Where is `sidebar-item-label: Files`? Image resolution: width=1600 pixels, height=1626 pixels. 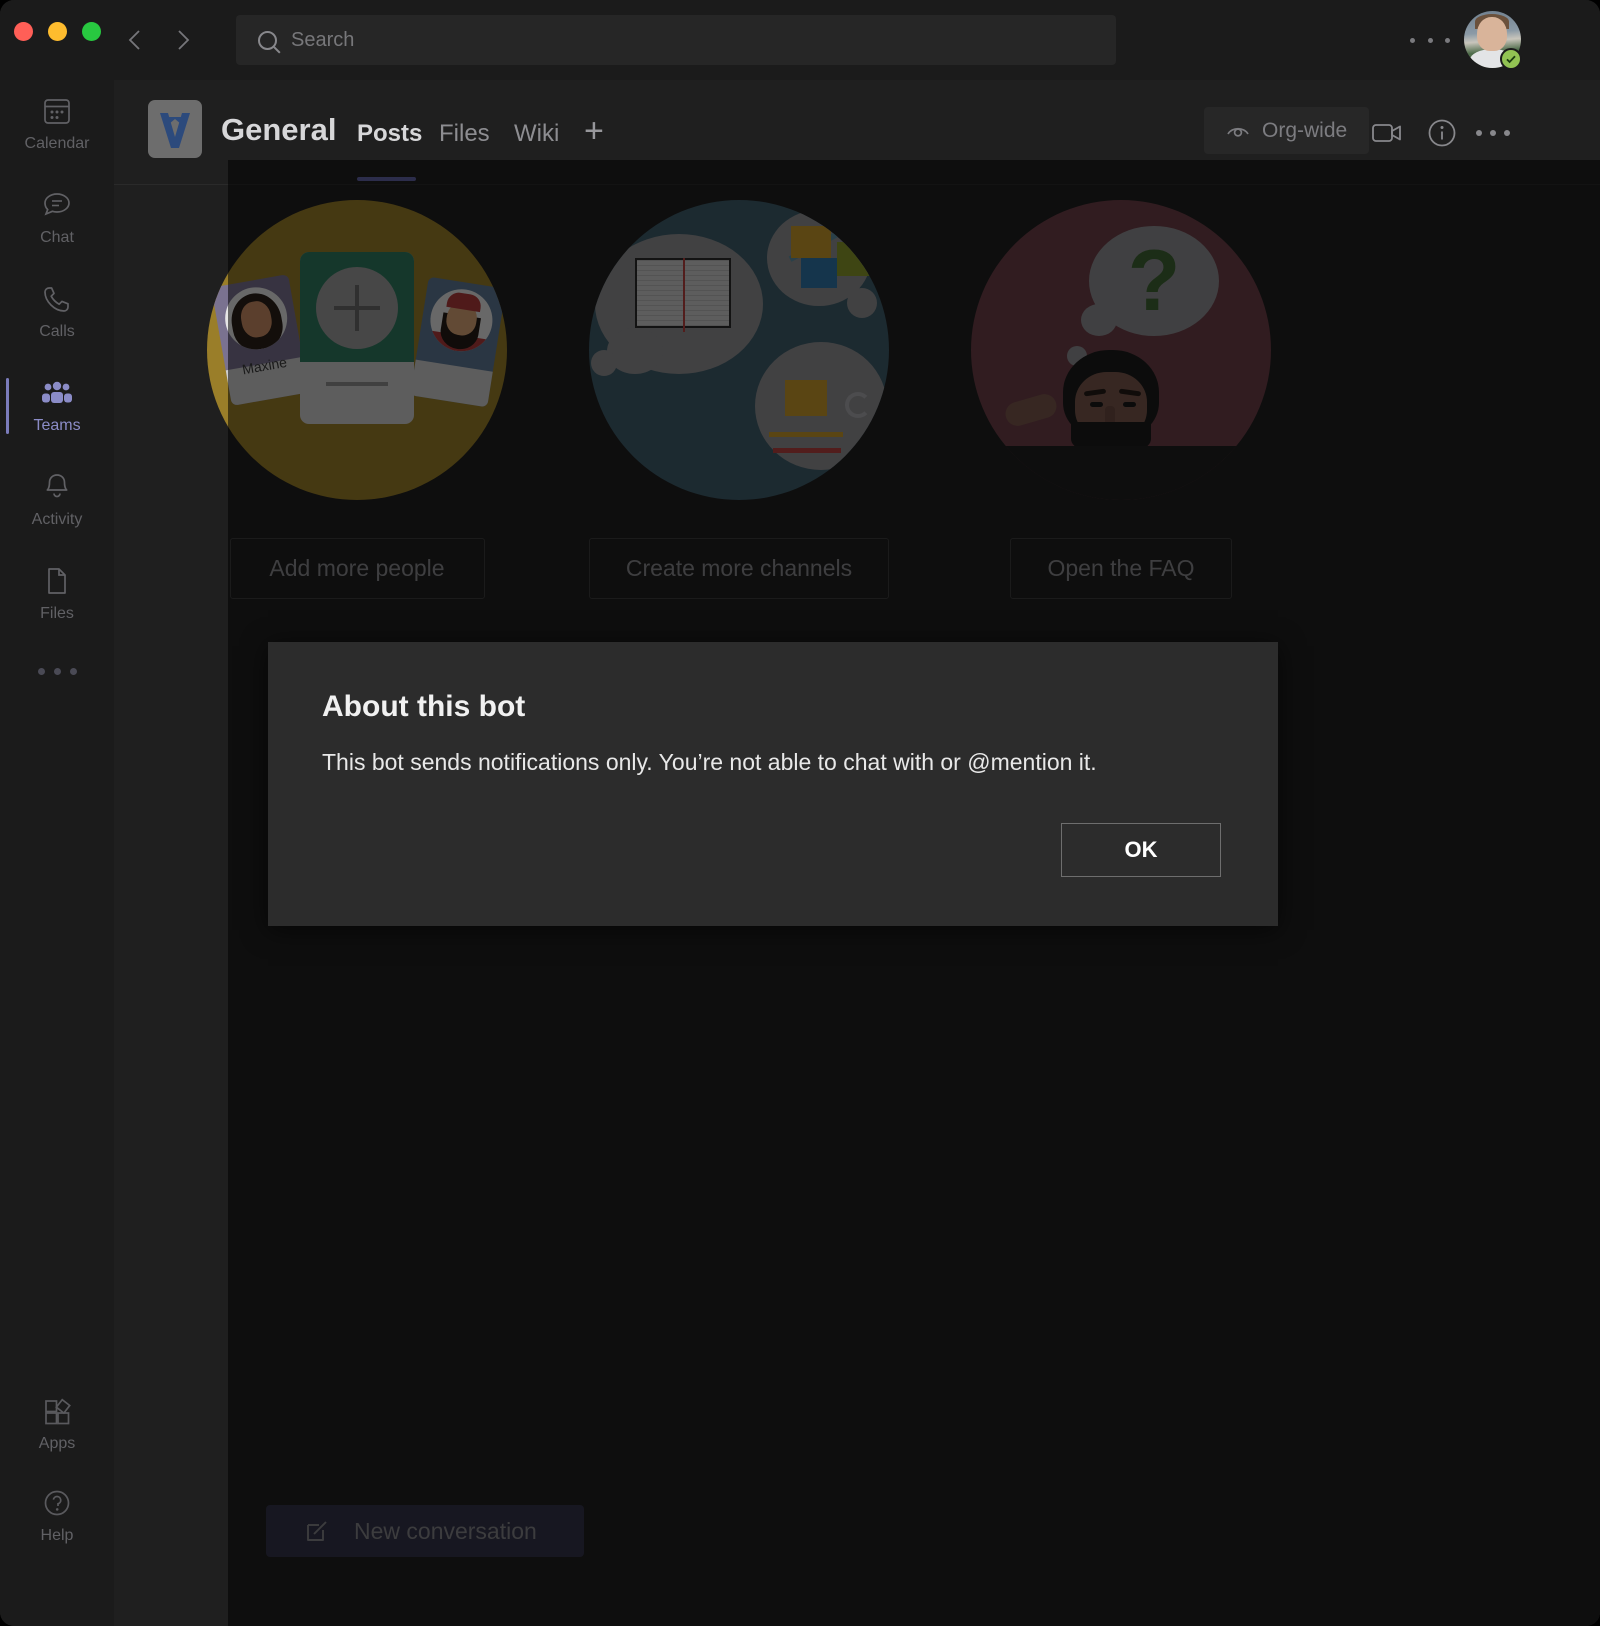 sidebar-item-label: Files is located at coordinates (57, 613).